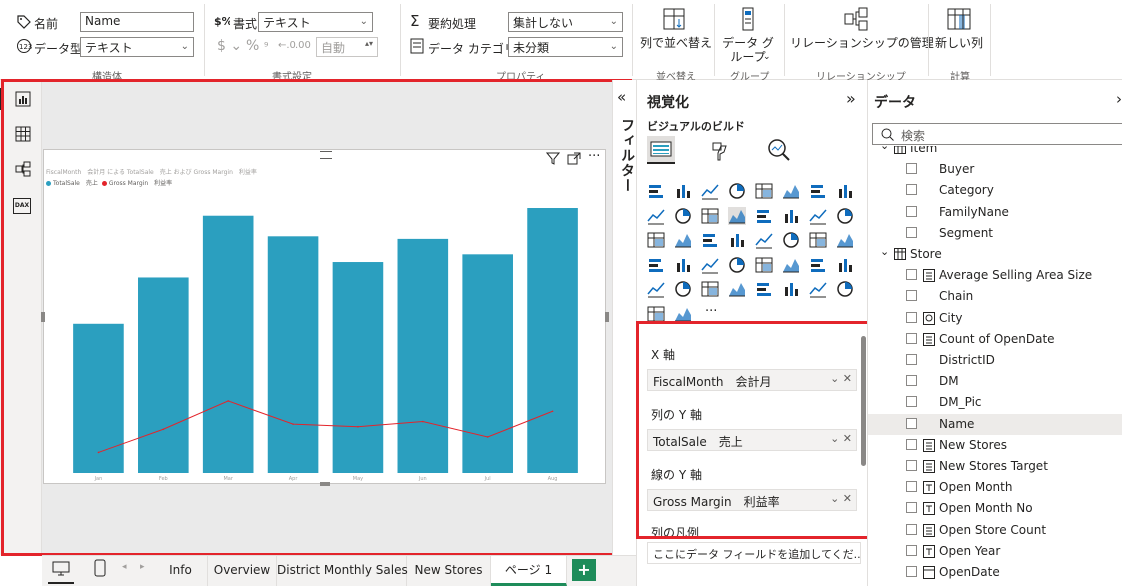 Image resolution: width=1122 pixels, height=587 pixels. I want to click on 100-bar-visual-icon, so click(764, 191).